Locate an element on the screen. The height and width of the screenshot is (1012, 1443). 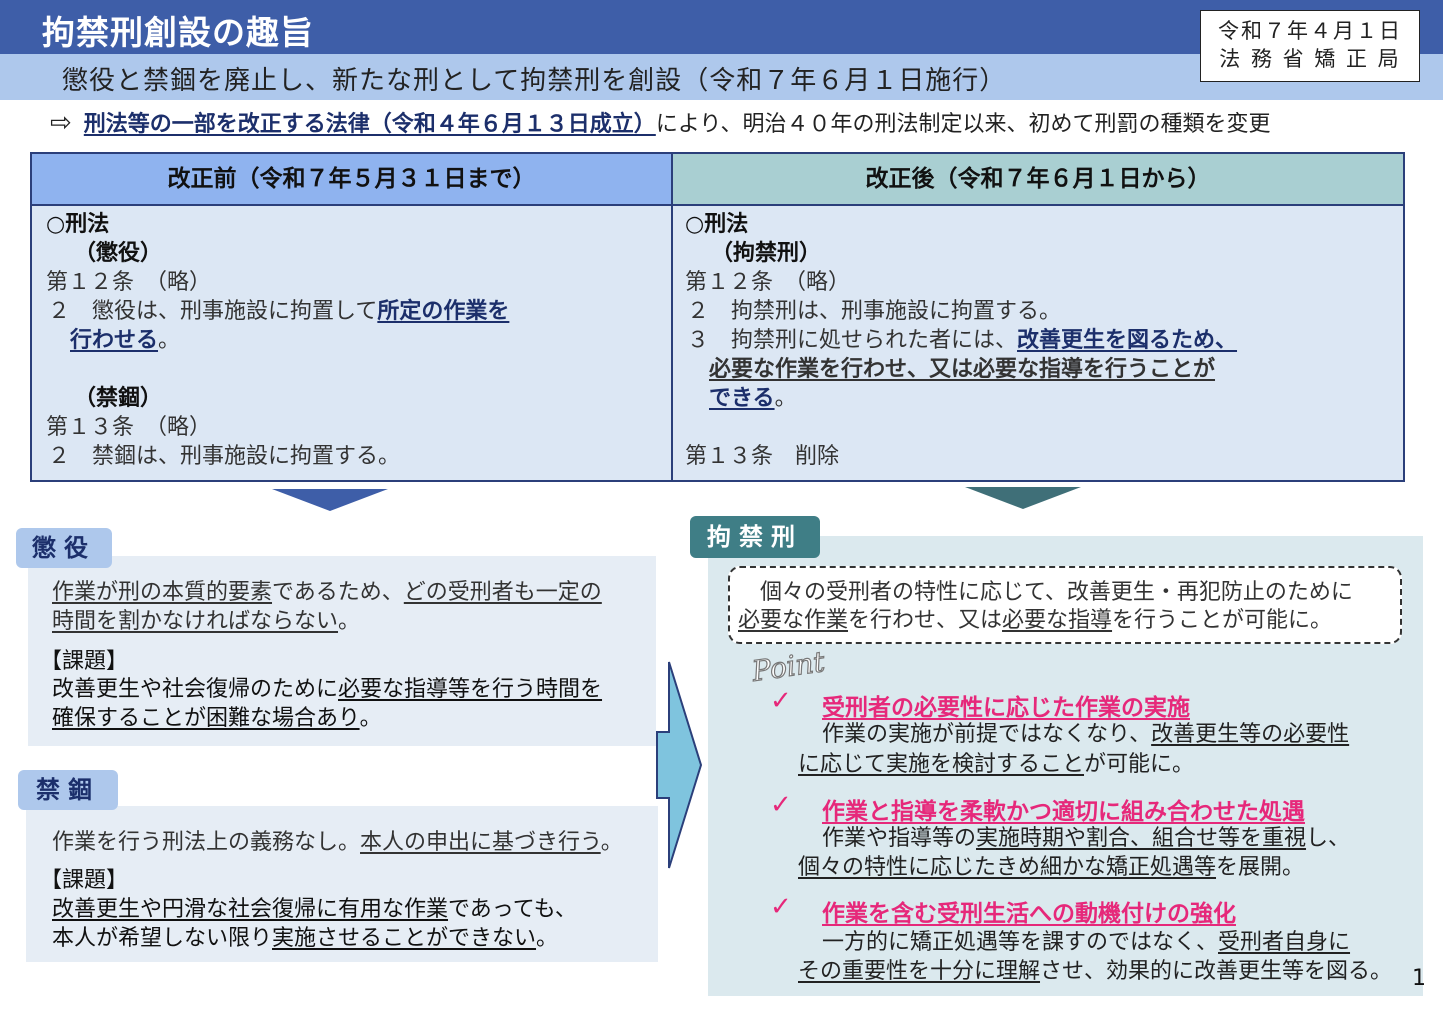
kinko-issue-label: 【課題】 is located at coordinates (84, 880).